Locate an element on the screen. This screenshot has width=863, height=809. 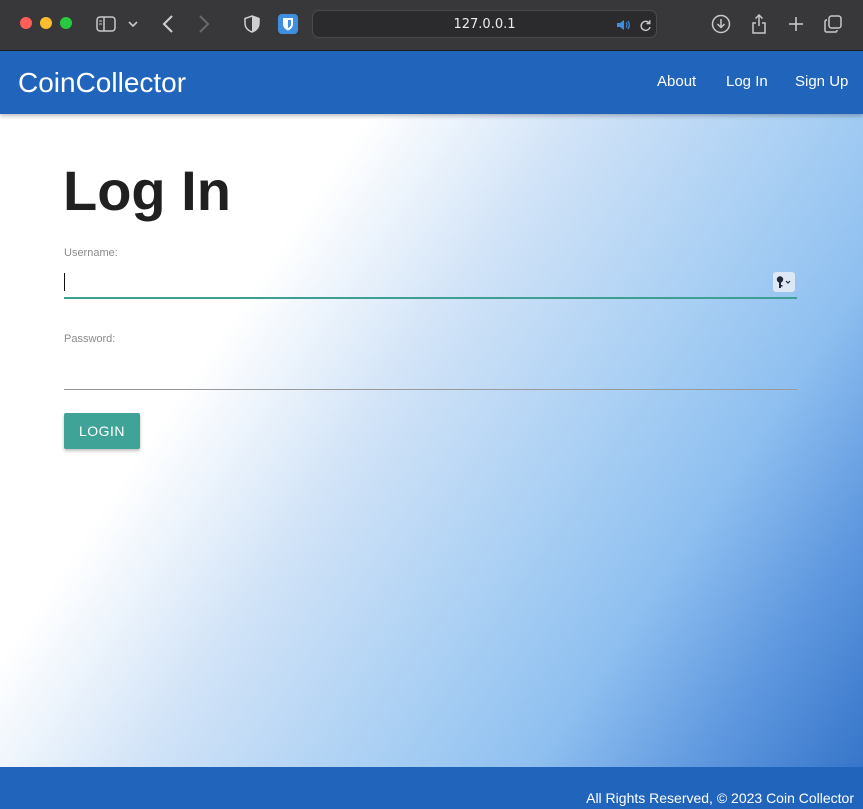
text-cursor is located at coordinates (64, 282).